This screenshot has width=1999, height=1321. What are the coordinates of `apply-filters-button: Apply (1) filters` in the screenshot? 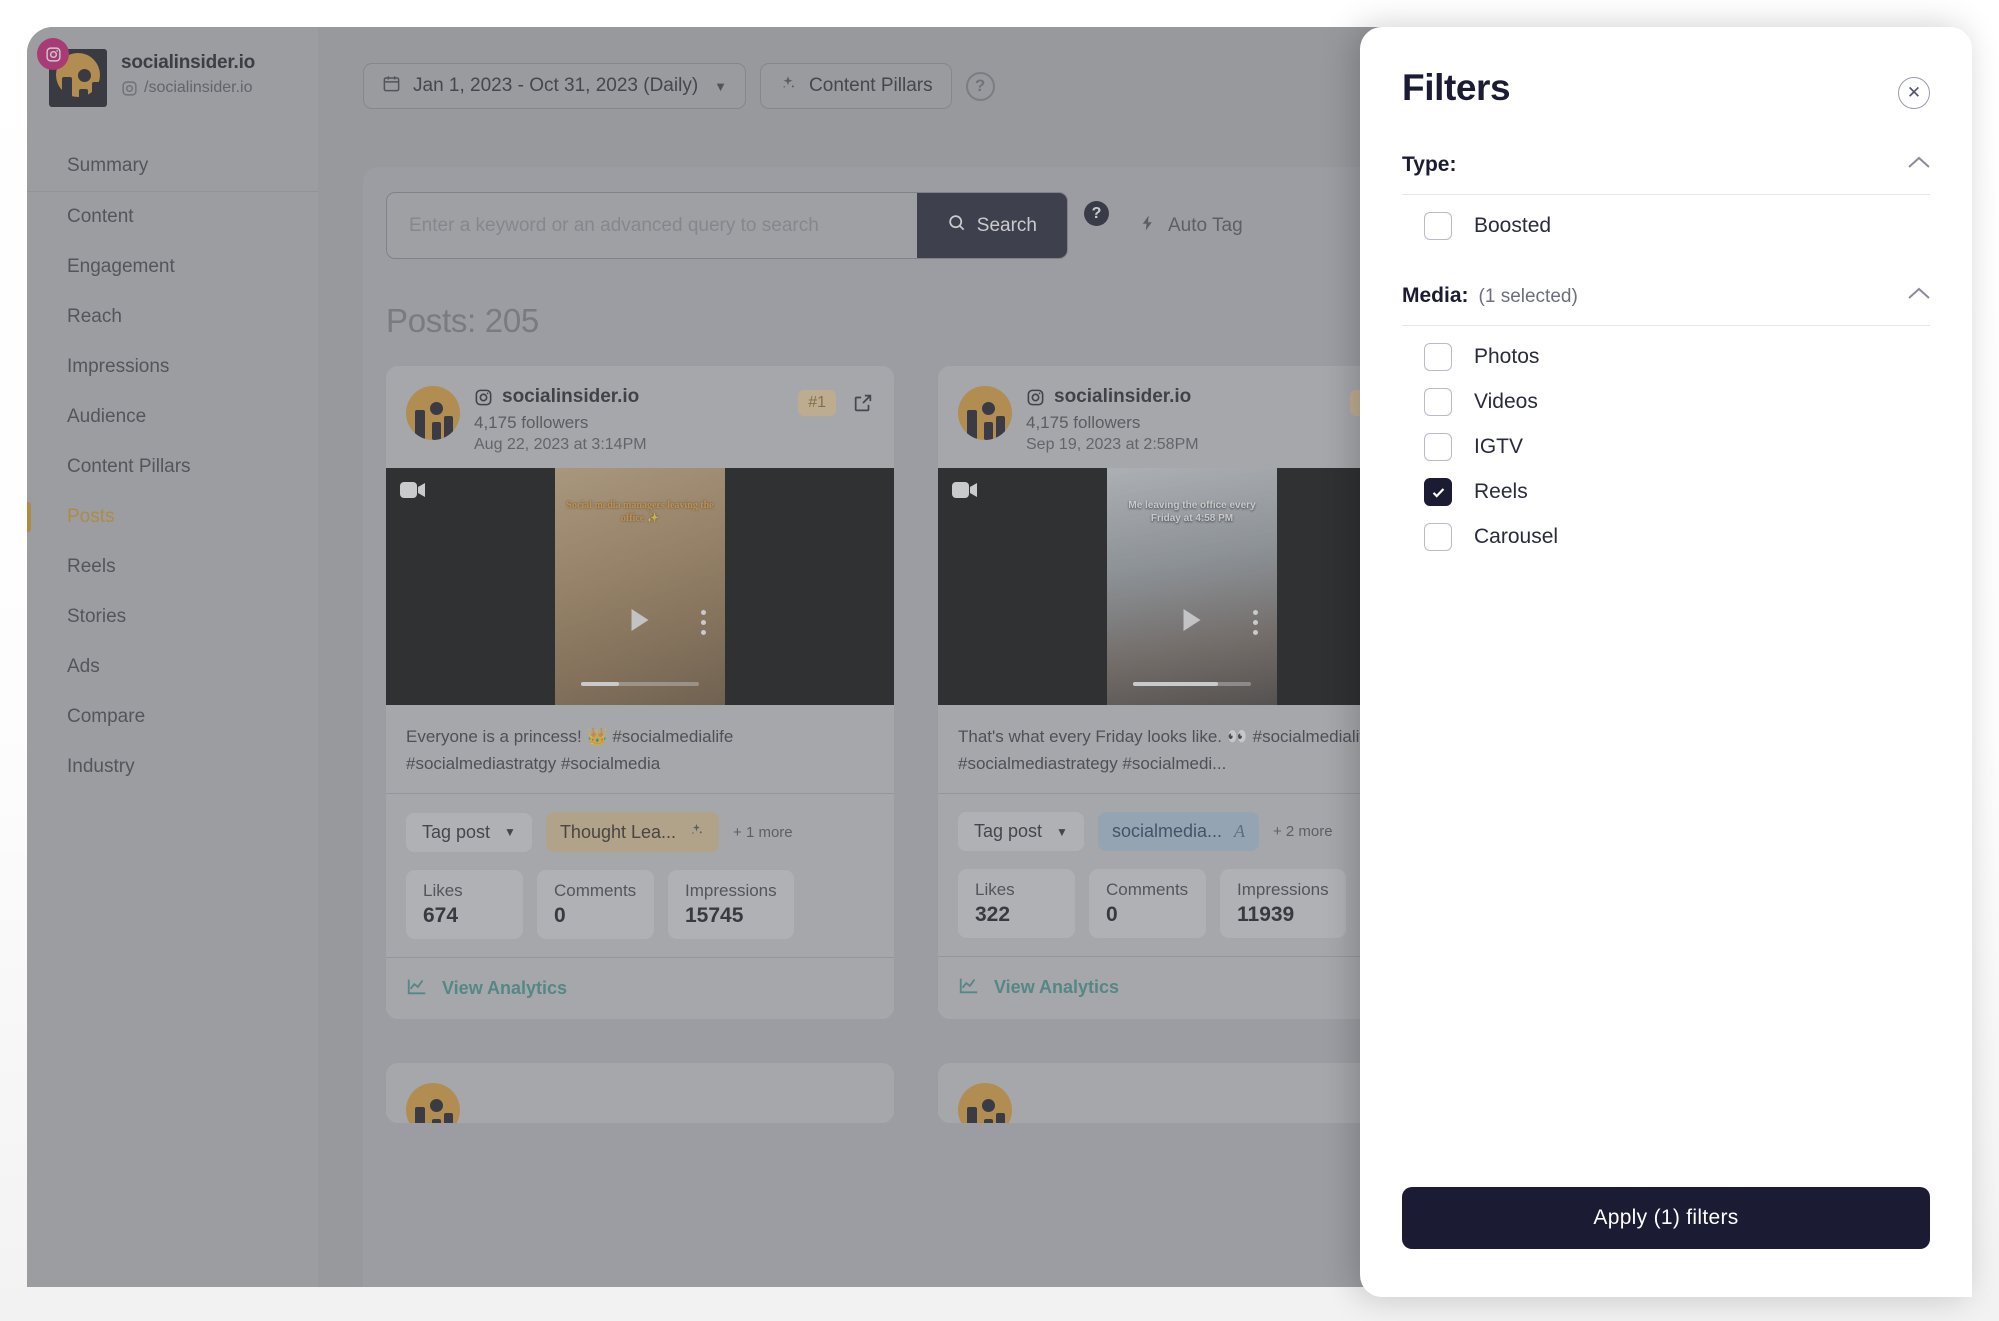 It's located at (1666, 1218).